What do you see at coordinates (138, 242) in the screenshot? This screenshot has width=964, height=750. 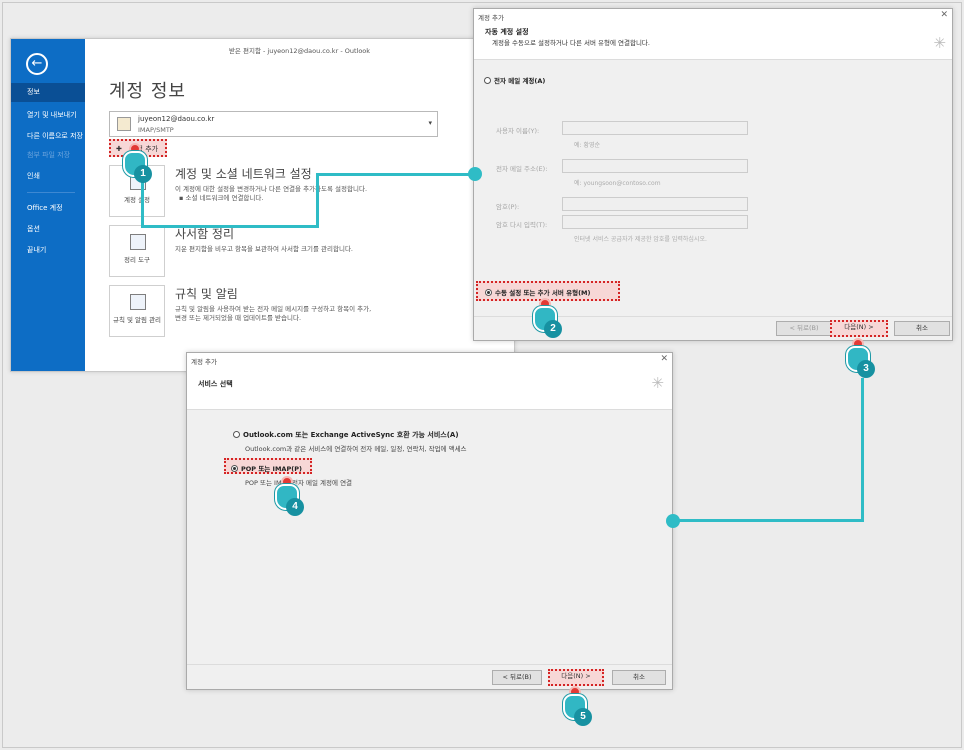 I see `cleanup-tools-icon` at bounding box center [138, 242].